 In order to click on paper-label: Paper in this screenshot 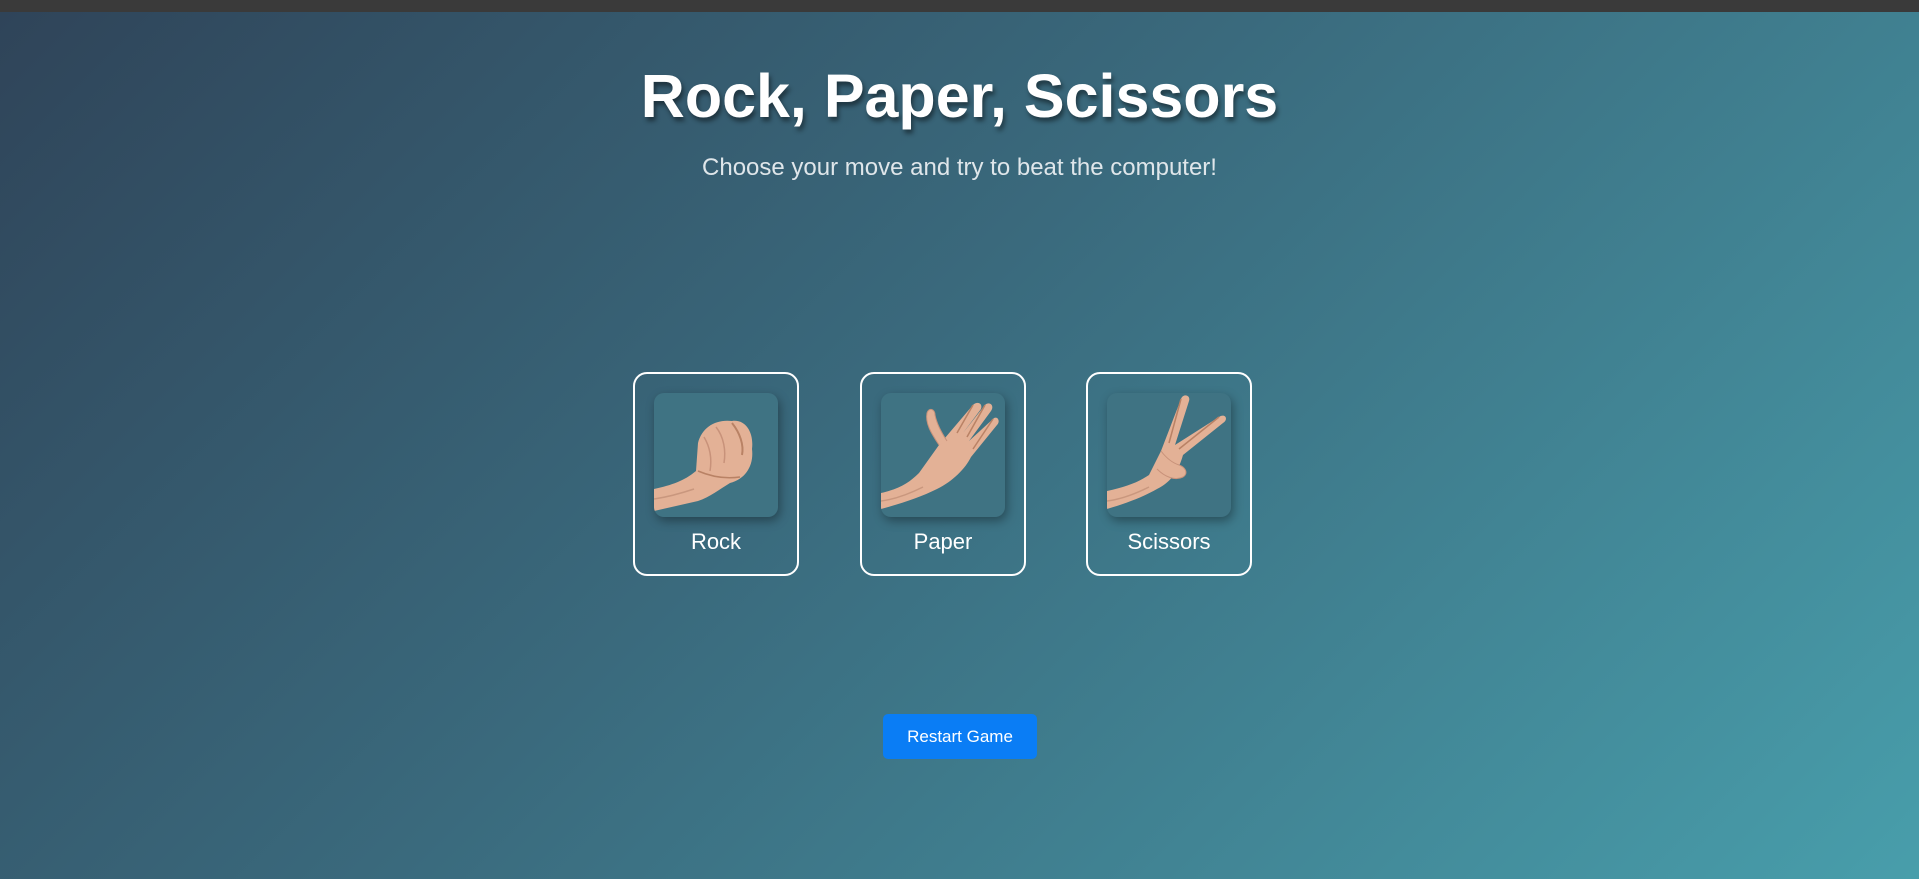, I will do `click(943, 541)`.